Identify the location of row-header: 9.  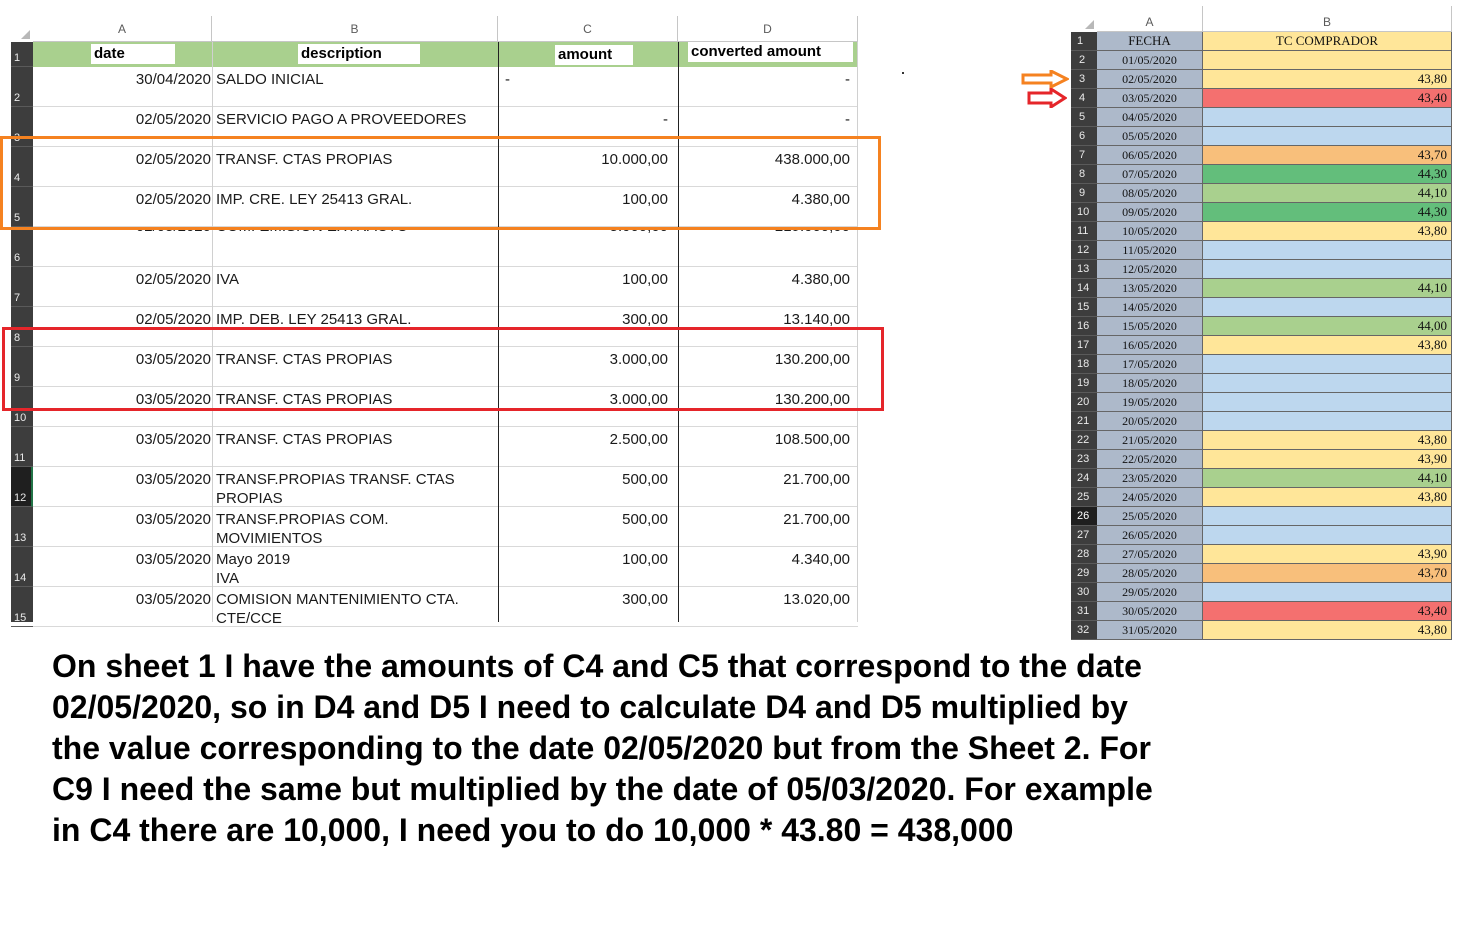
(1084, 193).